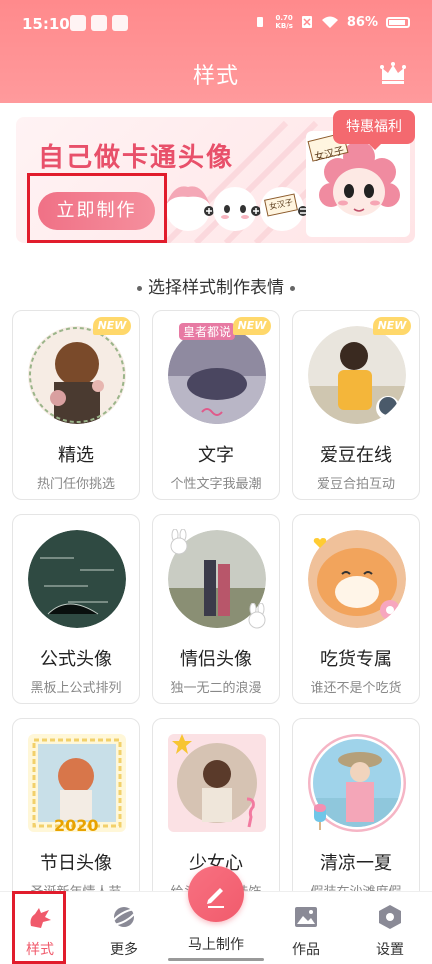  I want to click on idol-thumbnail, so click(357, 375).